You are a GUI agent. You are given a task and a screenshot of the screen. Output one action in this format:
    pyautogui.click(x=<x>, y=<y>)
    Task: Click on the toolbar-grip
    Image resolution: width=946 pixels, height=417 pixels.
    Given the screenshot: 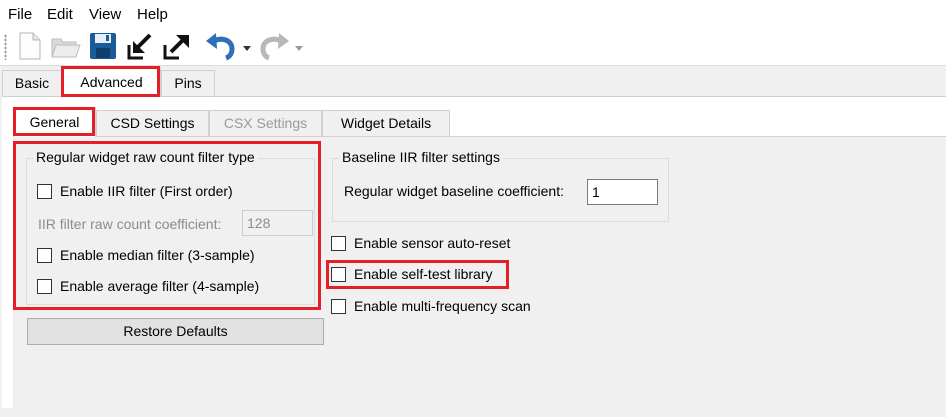 What is the action you would take?
    pyautogui.click(x=5, y=47)
    